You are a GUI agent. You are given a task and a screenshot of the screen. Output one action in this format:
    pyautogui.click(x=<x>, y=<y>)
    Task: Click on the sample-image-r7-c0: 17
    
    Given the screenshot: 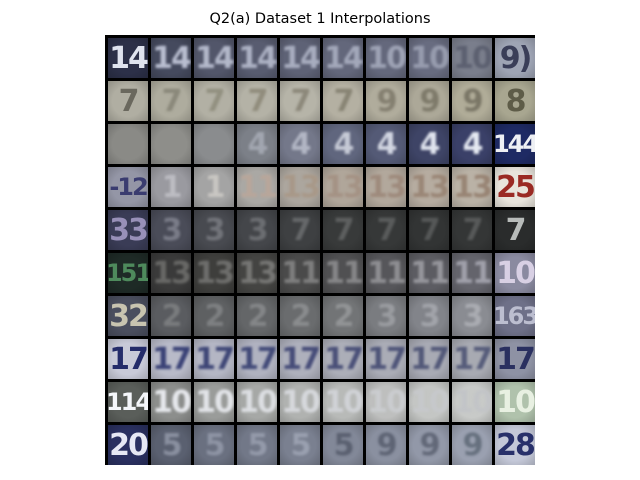 What is the action you would take?
    pyautogui.click(x=128, y=359)
    